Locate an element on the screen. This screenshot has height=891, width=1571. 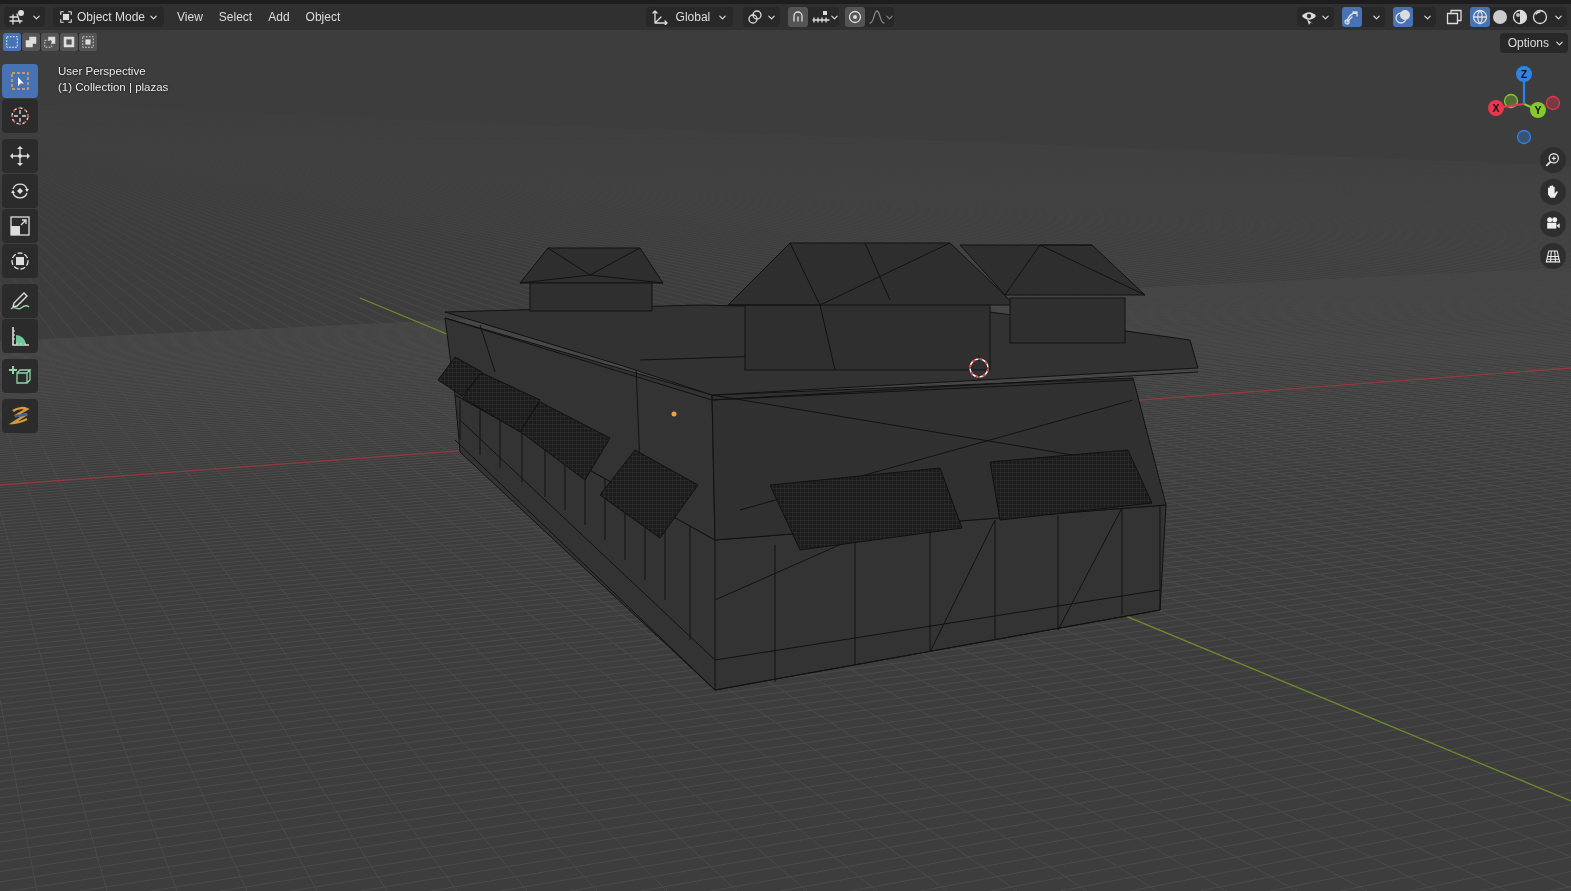
dashed-square-icon is located at coordinates (12, 42).